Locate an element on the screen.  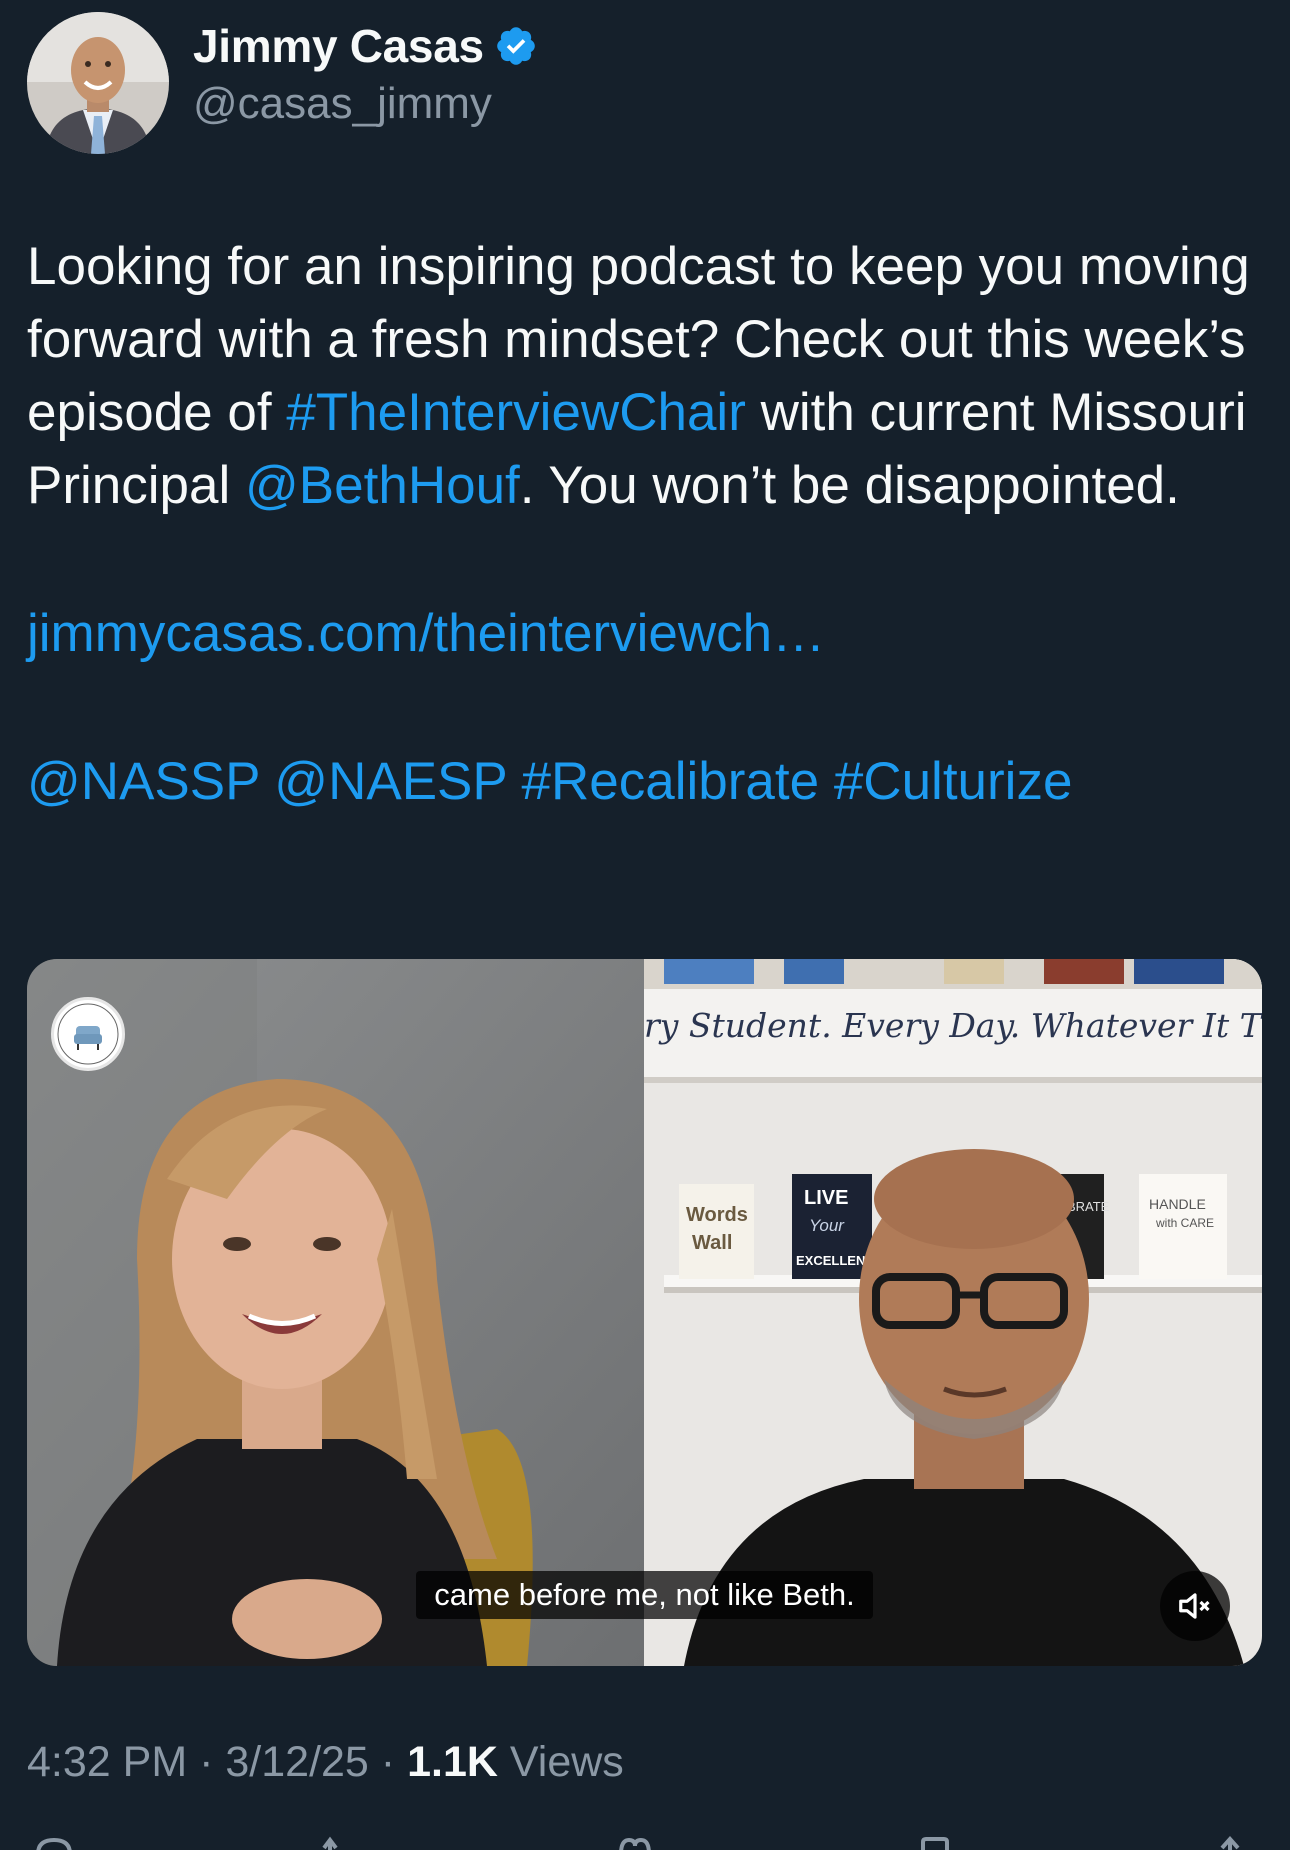
svg-text: HANDLE is located at coordinates (1177, 1204).